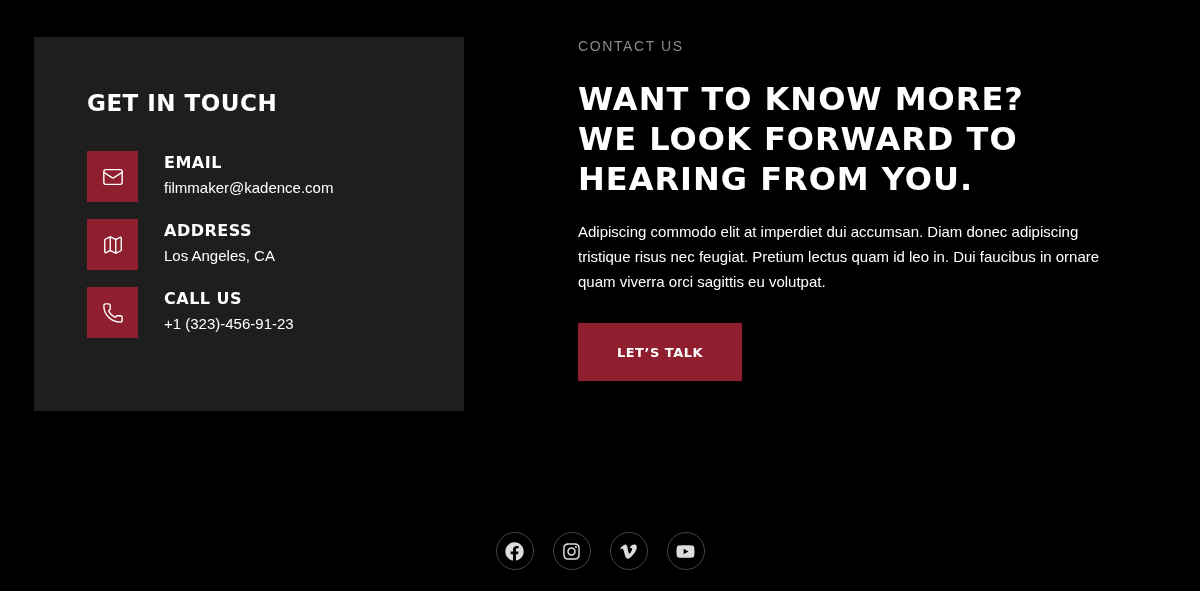  What do you see at coordinates (209, 231) in the screenshot?
I see `contact-label: ADDRESS` at bounding box center [209, 231].